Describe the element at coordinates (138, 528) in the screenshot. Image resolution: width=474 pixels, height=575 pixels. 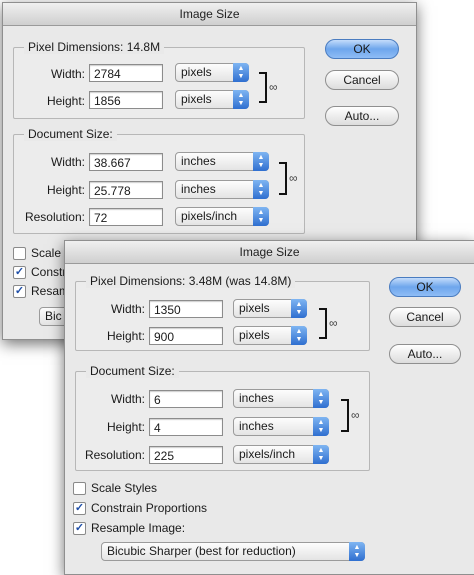
I see `resample-image-label: Resample Image:` at that location.